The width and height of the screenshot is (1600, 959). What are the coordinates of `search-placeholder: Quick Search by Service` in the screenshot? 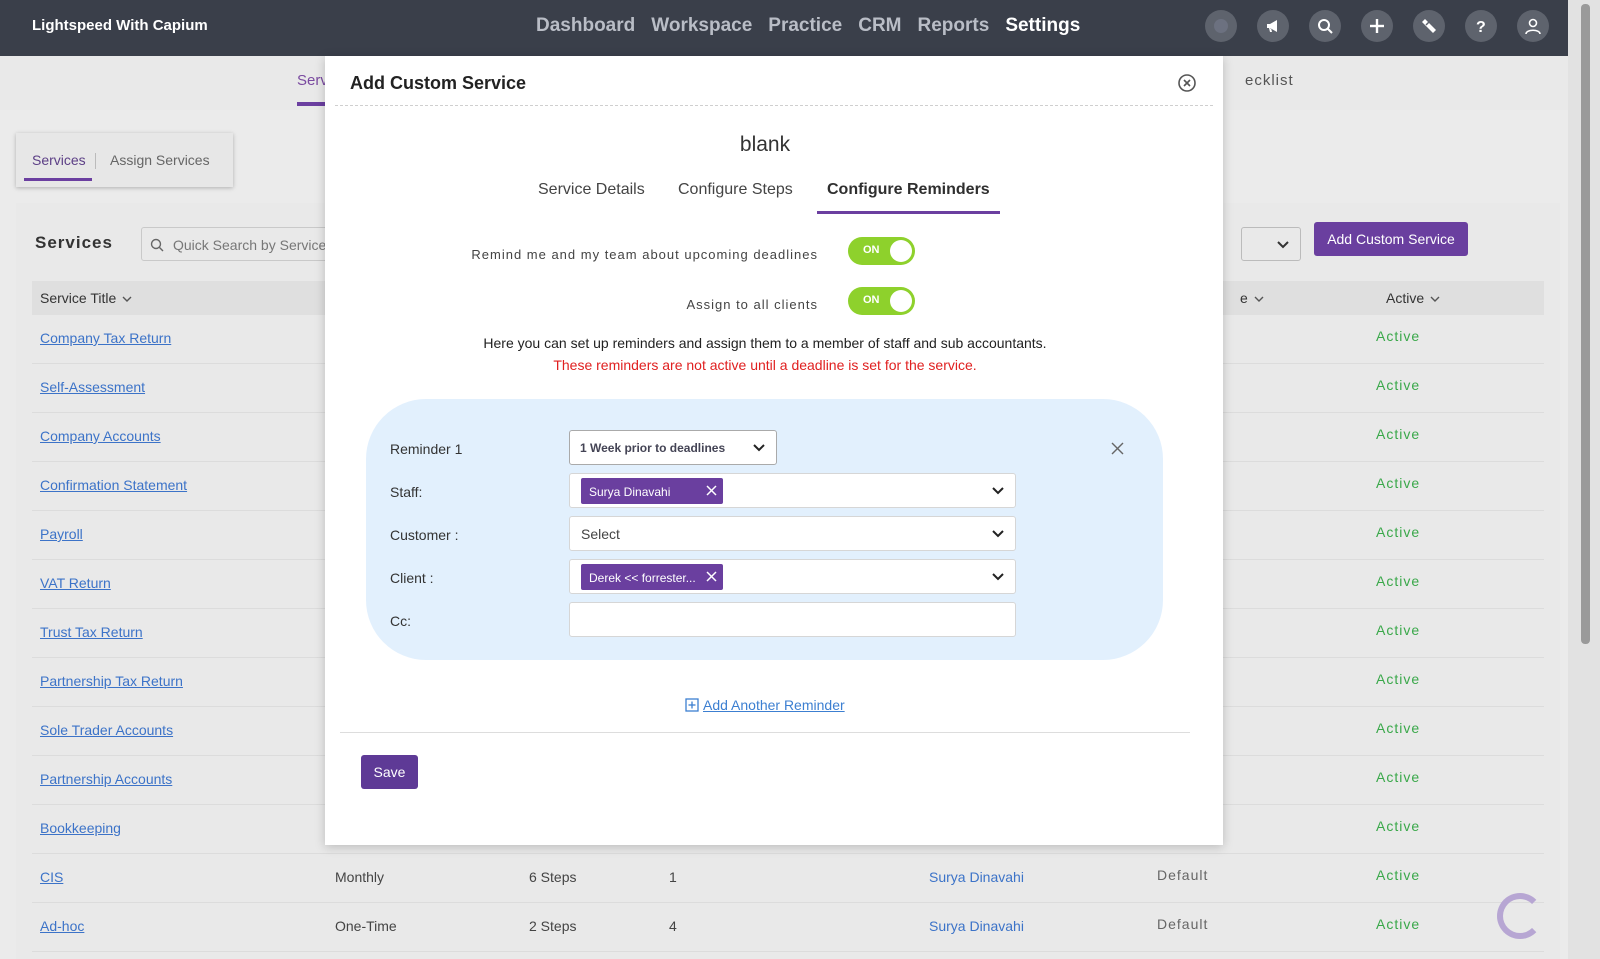 It's located at (250, 245).